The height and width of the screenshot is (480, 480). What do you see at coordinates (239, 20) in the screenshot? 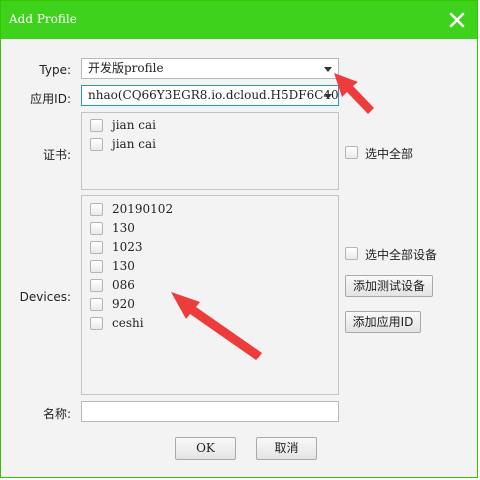
I see `title-bar: Add Profile` at bounding box center [239, 20].